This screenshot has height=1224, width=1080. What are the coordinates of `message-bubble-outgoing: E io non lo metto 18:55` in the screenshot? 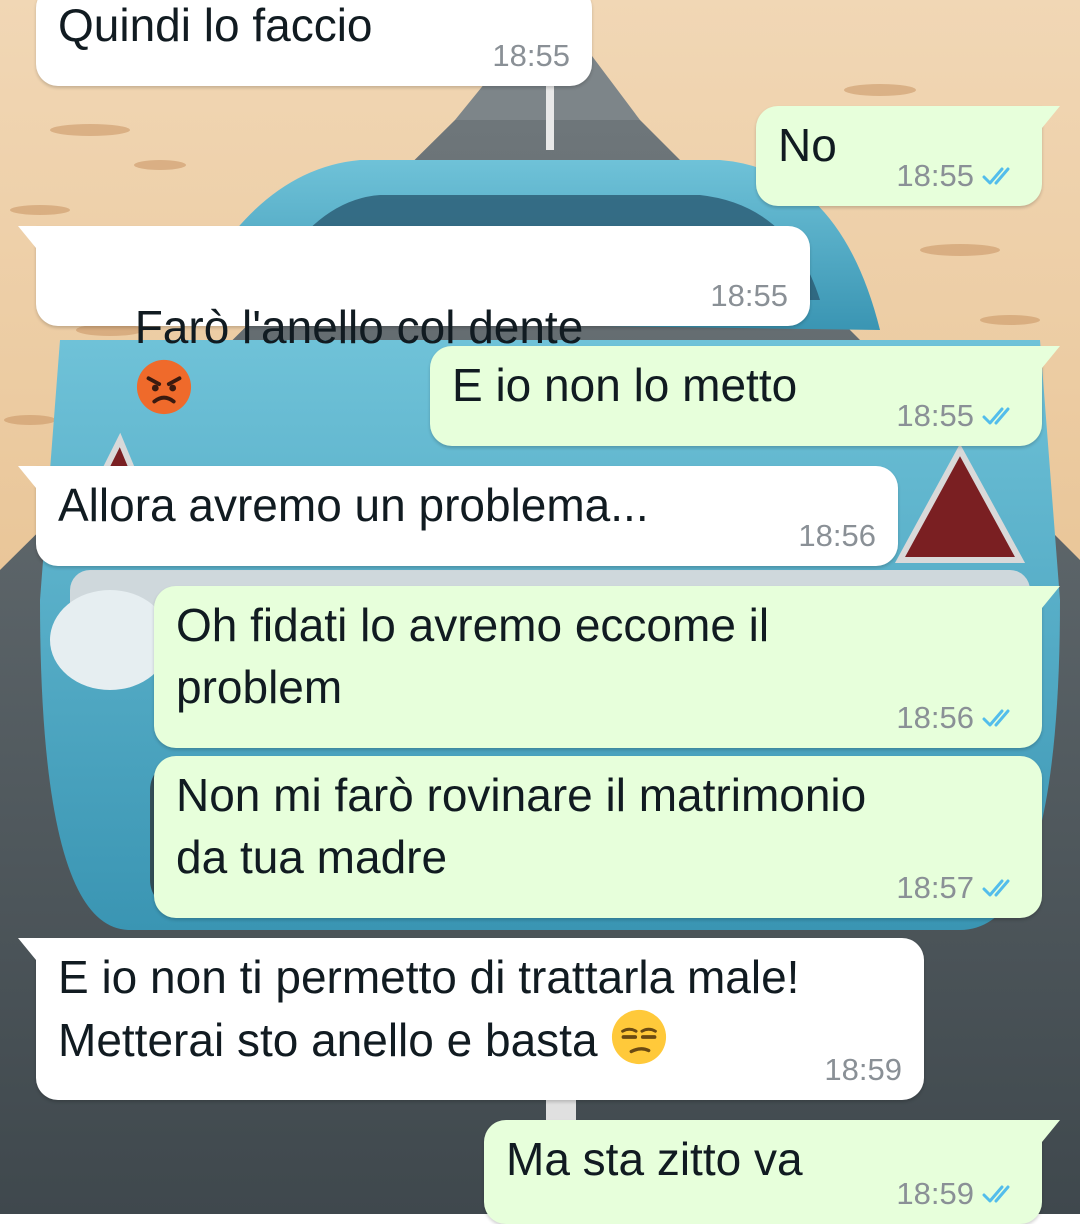 It's located at (745, 396).